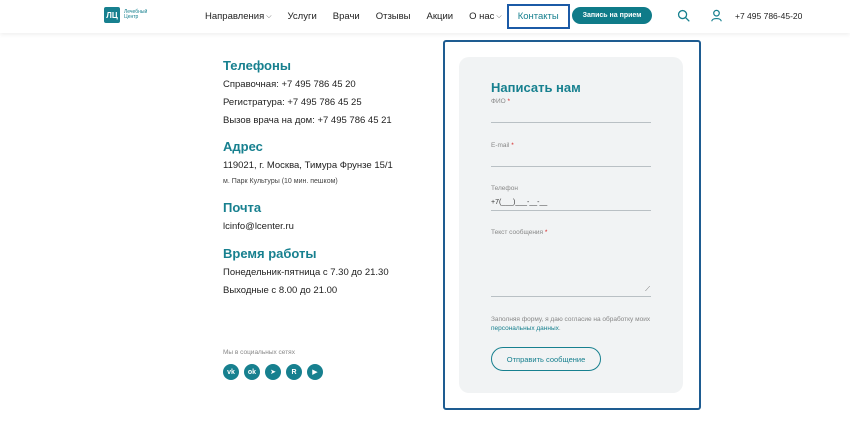  I want to click on message-label-text: Текст сообщения, so click(517, 232).